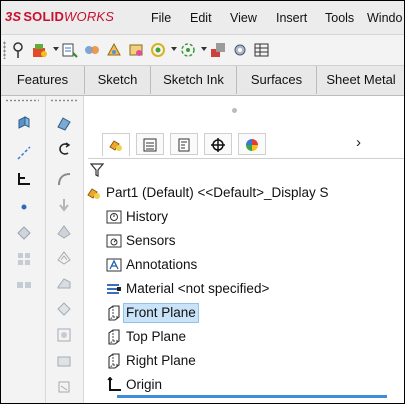 Image resolution: width=406 pixels, height=405 pixels. I want to click on assembly-icon, so click(114, 50).